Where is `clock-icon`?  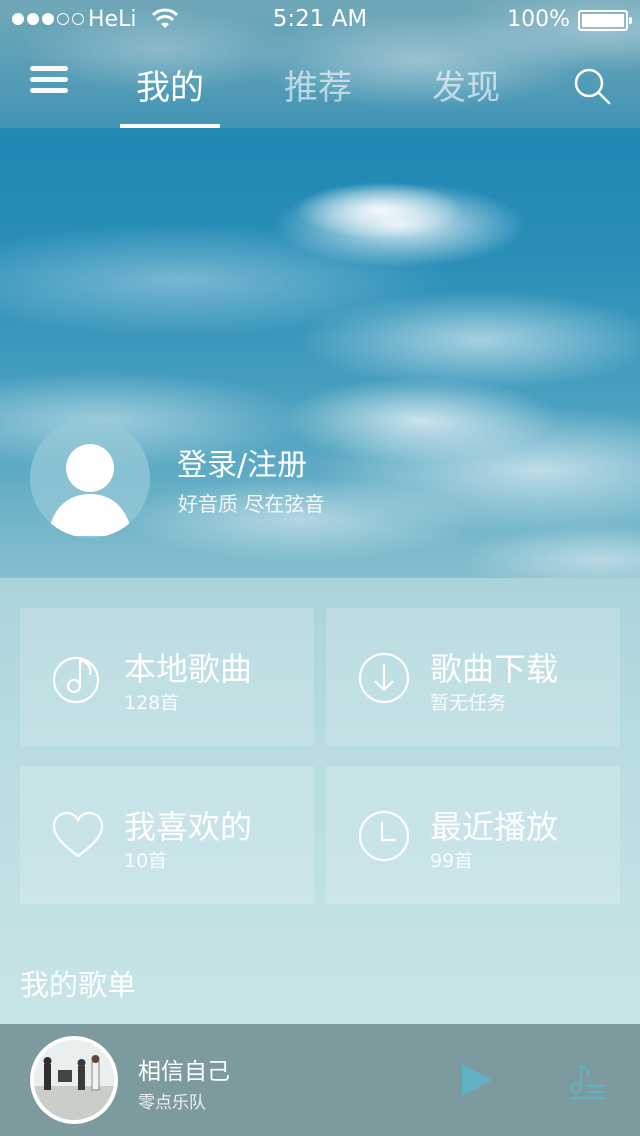
clock-icon is located at coordinates (384, 836).